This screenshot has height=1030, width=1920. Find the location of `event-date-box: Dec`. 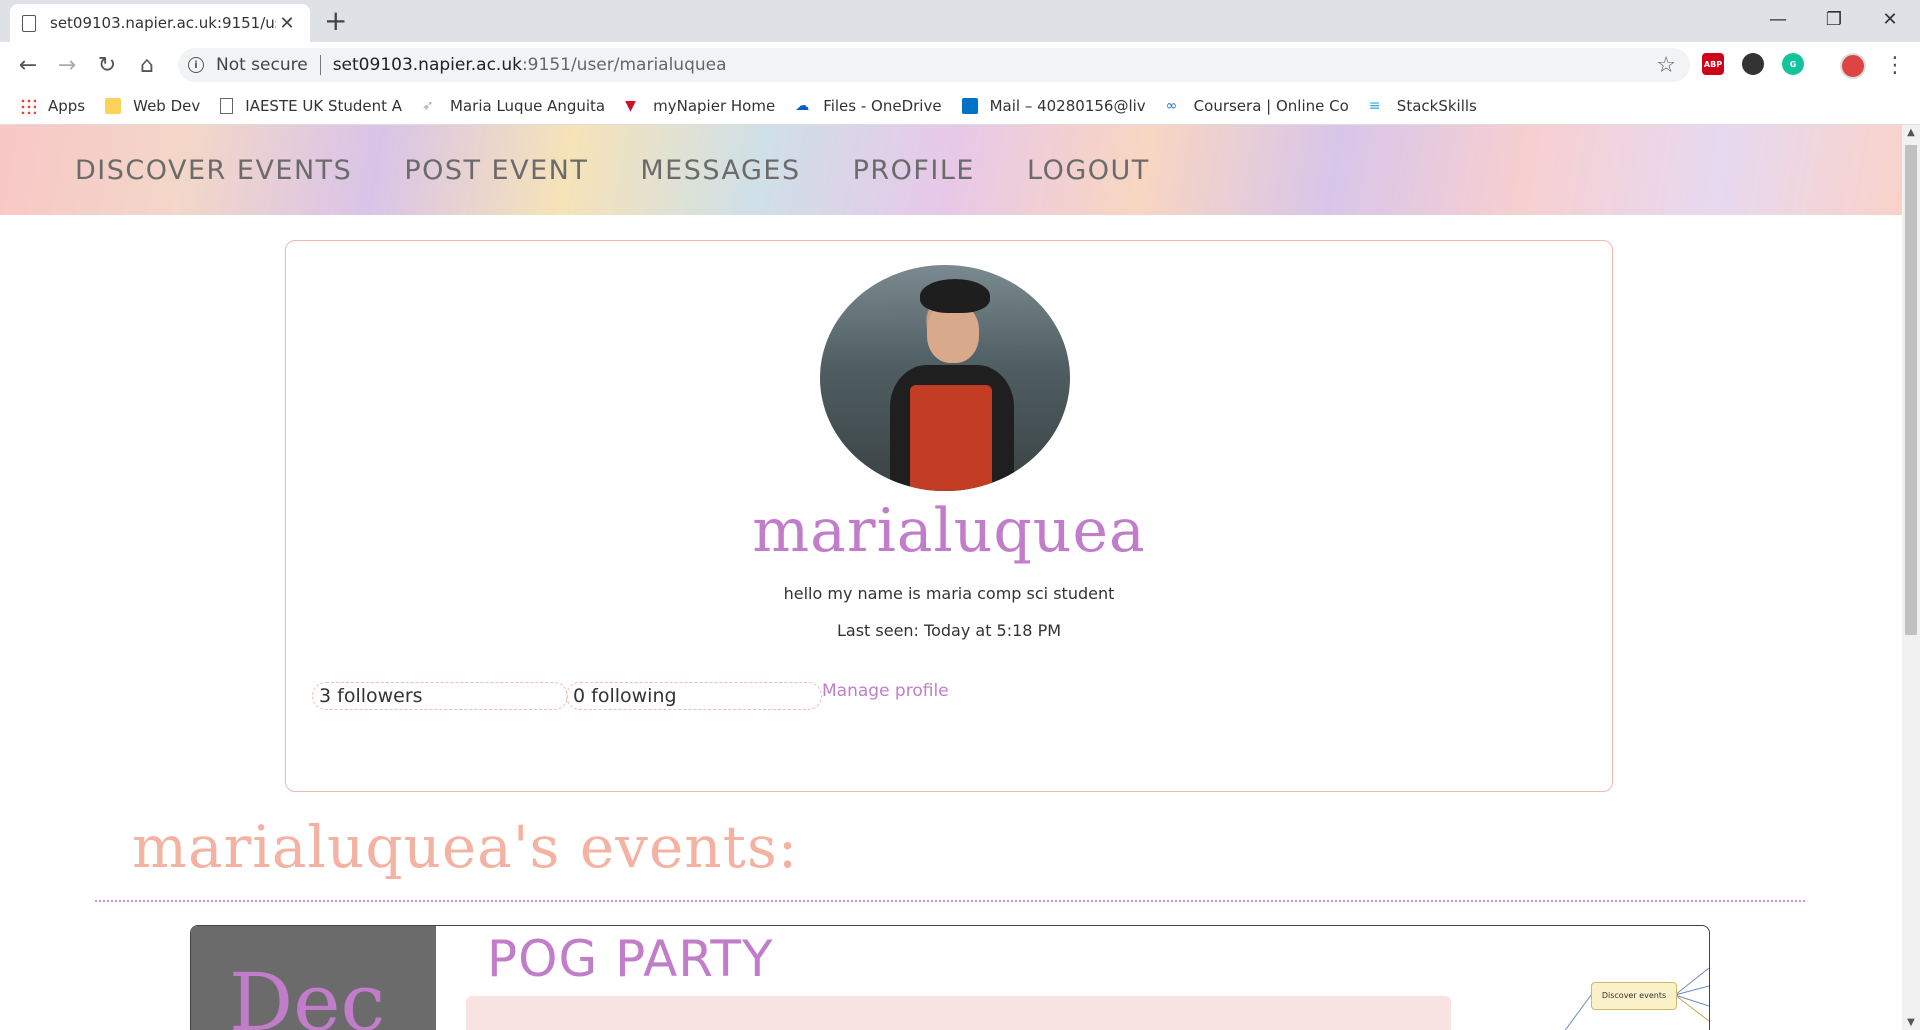

event-date-box: Dec is located at coordinates (313, 978).